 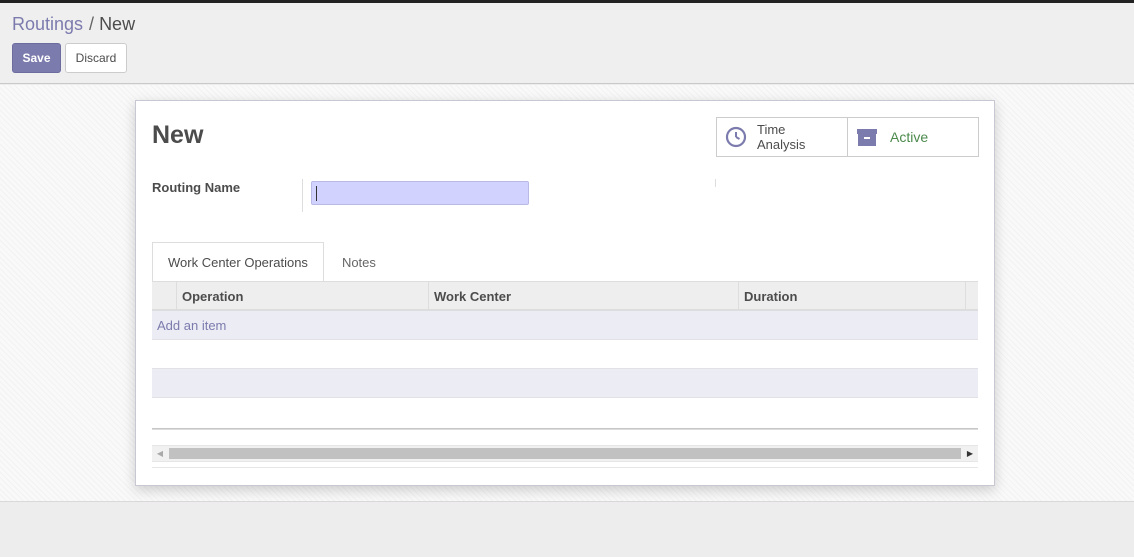 I want to click on time-analysis-button: Time Analysis, so click(x=782, y=137).